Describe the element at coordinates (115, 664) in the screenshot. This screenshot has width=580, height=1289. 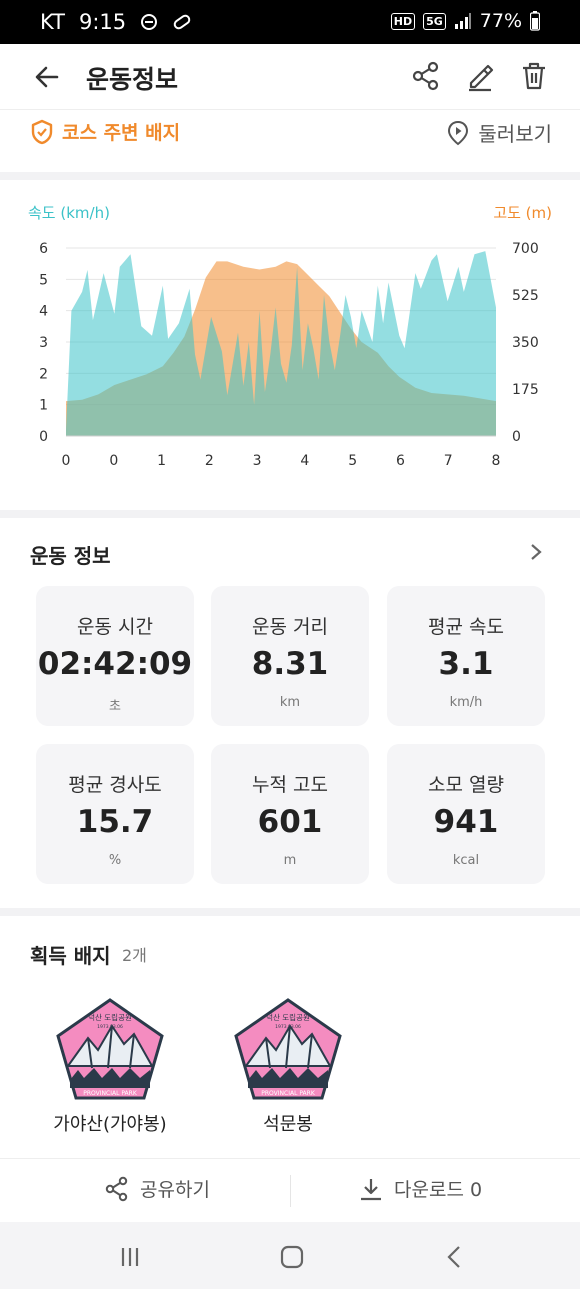
I see `stat-value: 02:42:09` at that location.